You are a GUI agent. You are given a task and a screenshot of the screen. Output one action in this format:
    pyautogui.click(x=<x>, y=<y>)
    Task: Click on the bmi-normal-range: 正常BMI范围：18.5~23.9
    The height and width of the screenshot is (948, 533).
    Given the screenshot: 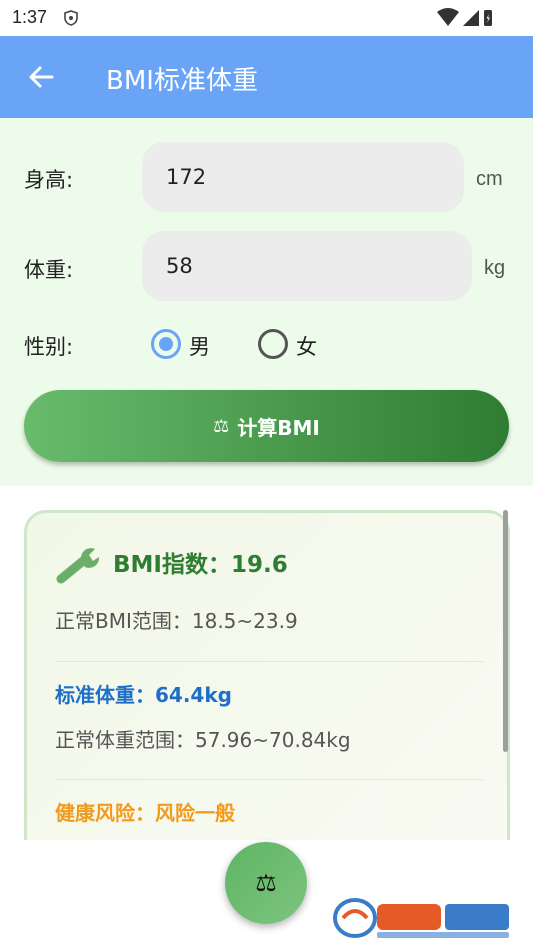 What is the action you would take?
    pyautogui.click(x=176, y=621)
    